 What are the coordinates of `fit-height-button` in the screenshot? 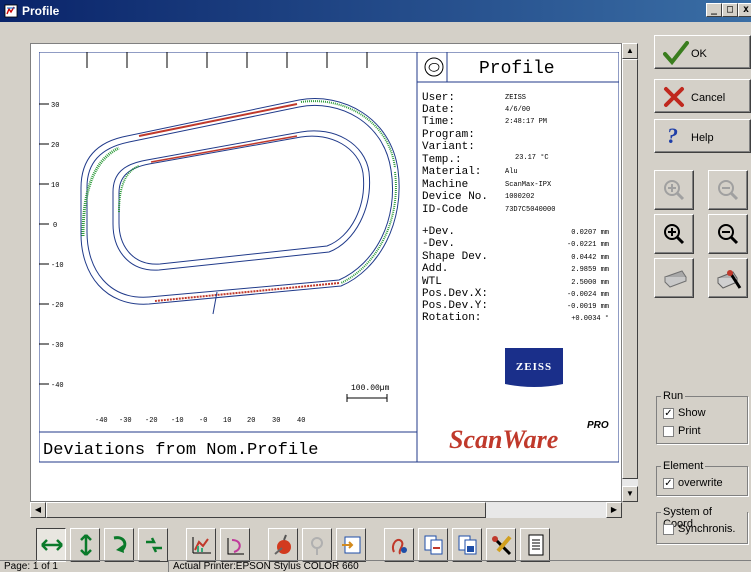 It's located at (85, 545).